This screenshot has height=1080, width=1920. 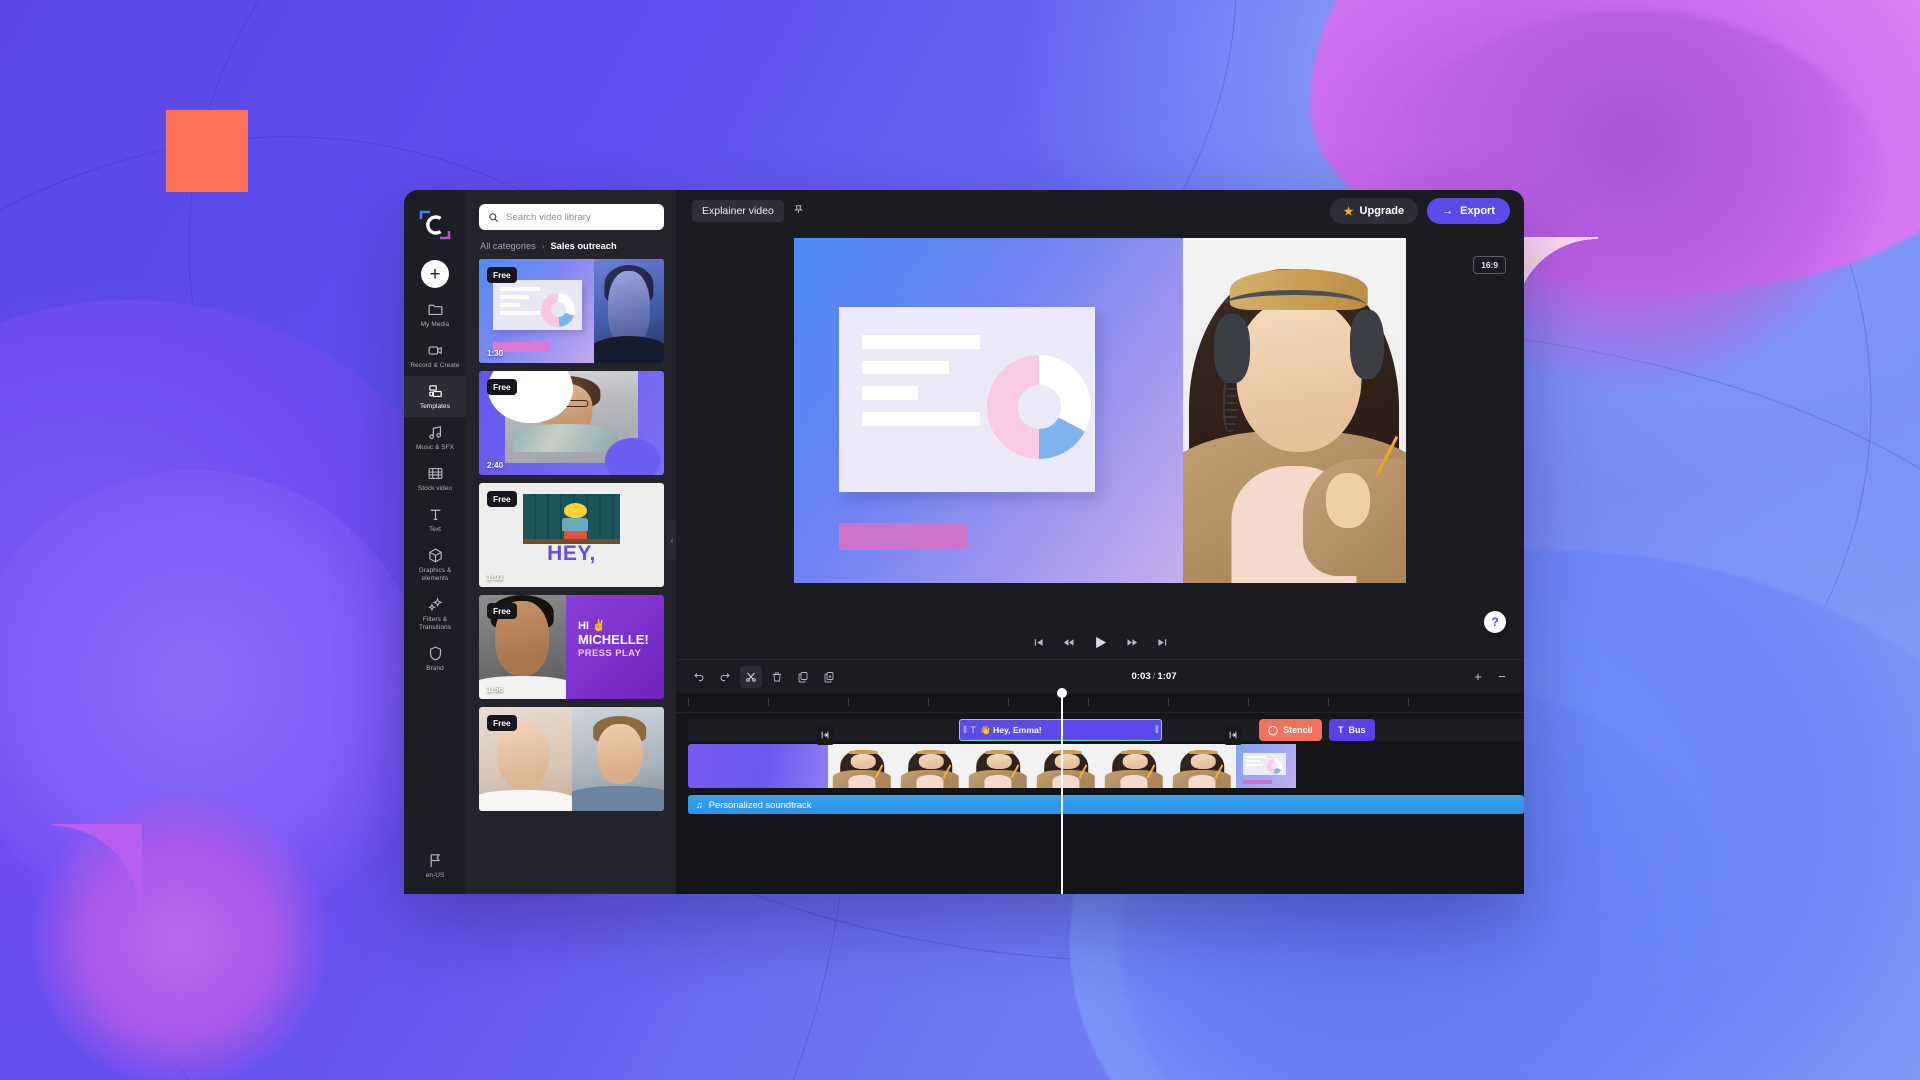 I want to click on sidebar-item-brand: Brand, so click(x=435, y=658).